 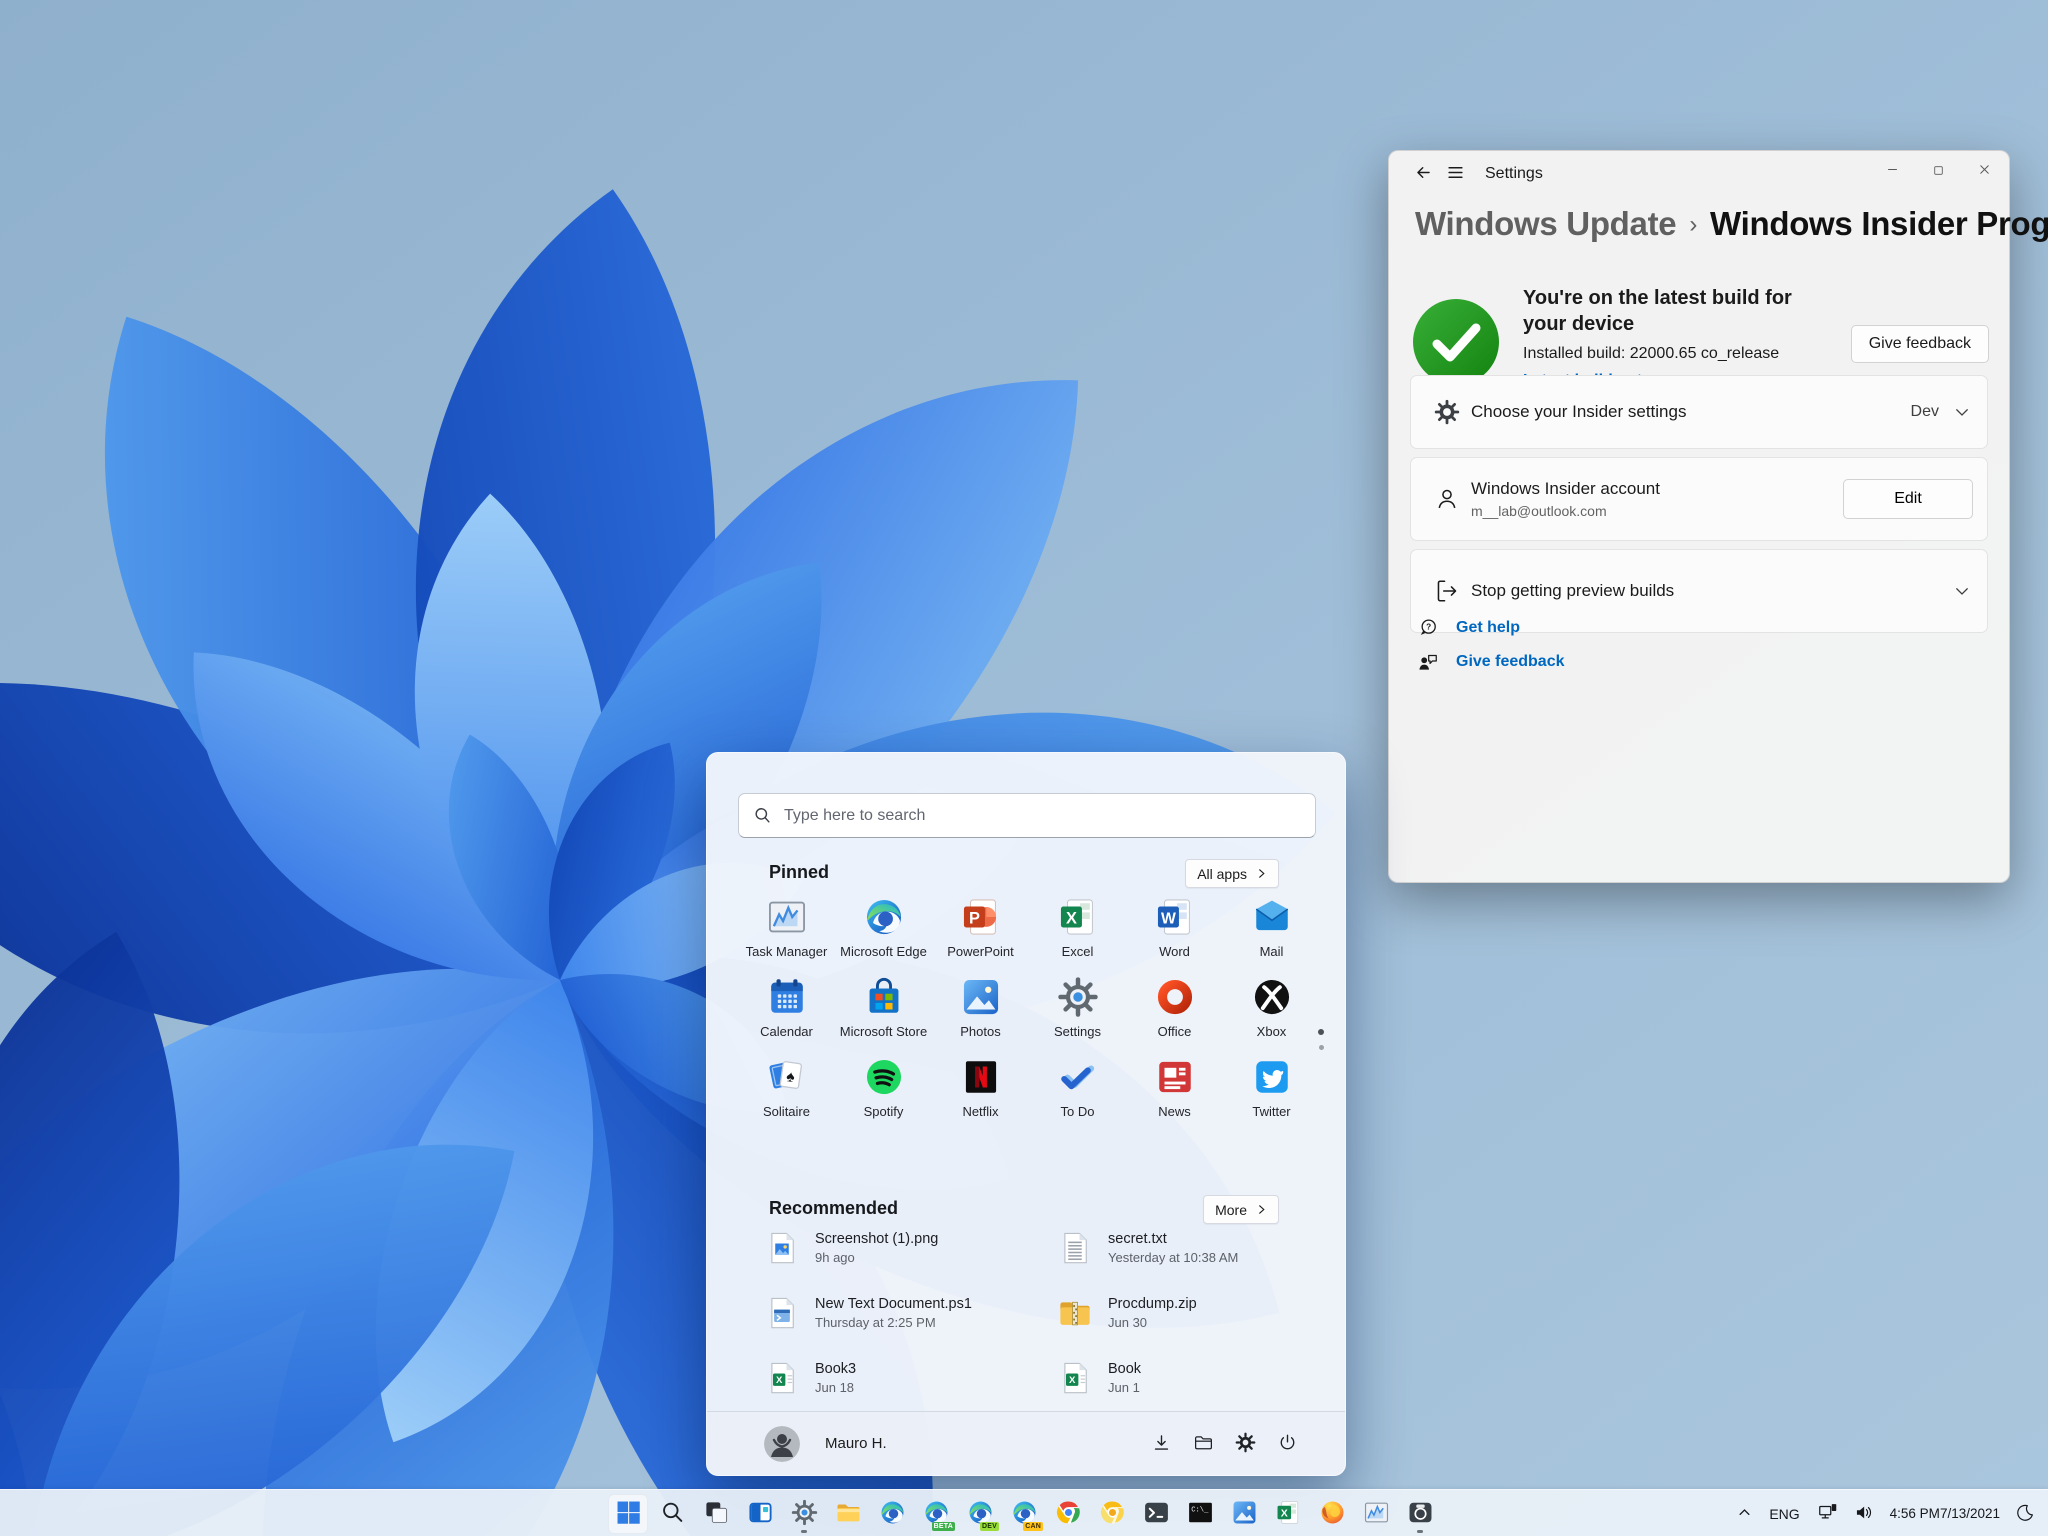 I want to click on taskbar-excel-button: X, so click(x=1288, y=1514).